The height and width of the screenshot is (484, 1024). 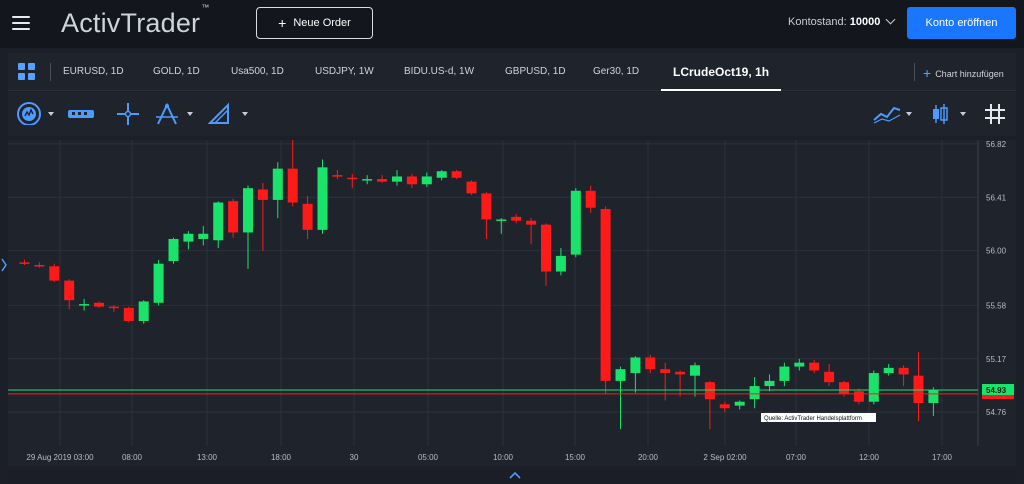 I want to click on balance-label: Kontostand:, so click(x=817, y=22).